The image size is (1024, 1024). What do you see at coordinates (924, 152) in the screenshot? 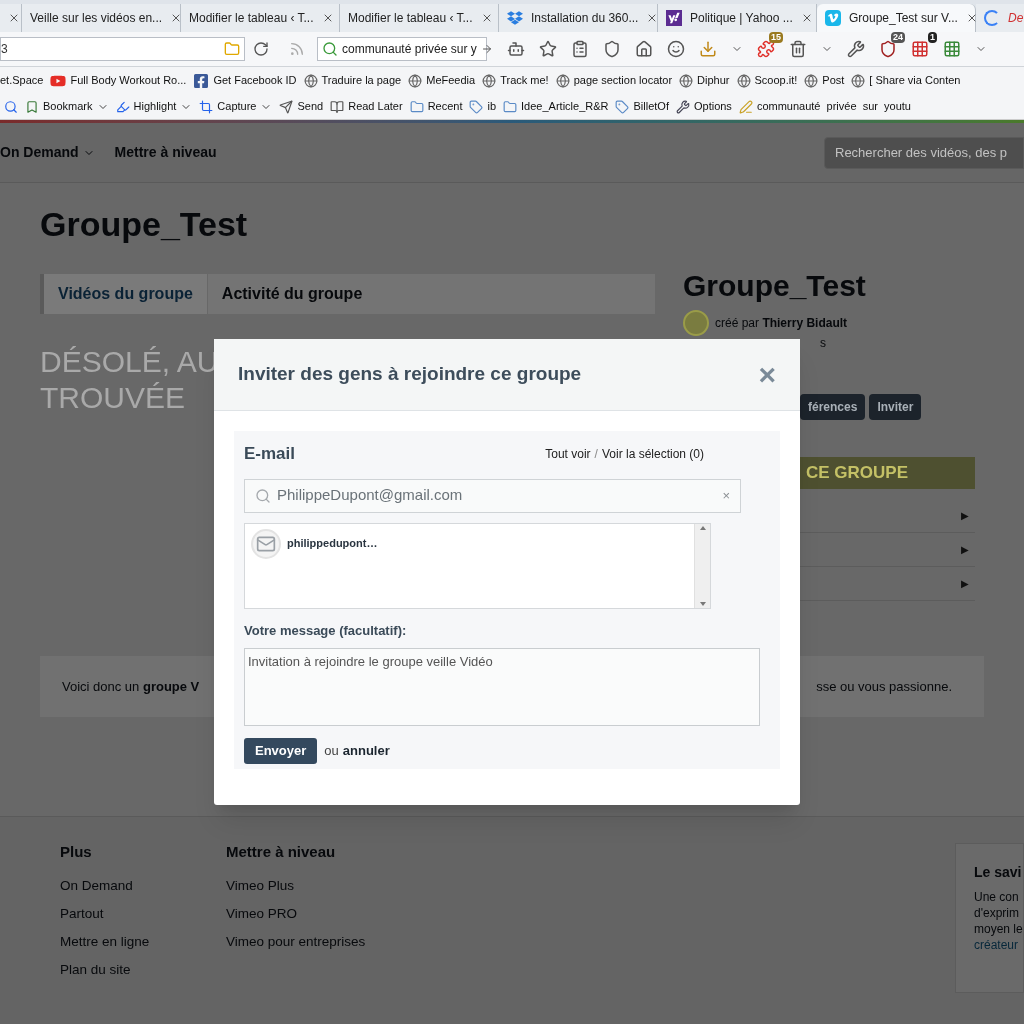
I see `search-field: Rechercher des vidéos, des p` at bounding box center [924, 152].